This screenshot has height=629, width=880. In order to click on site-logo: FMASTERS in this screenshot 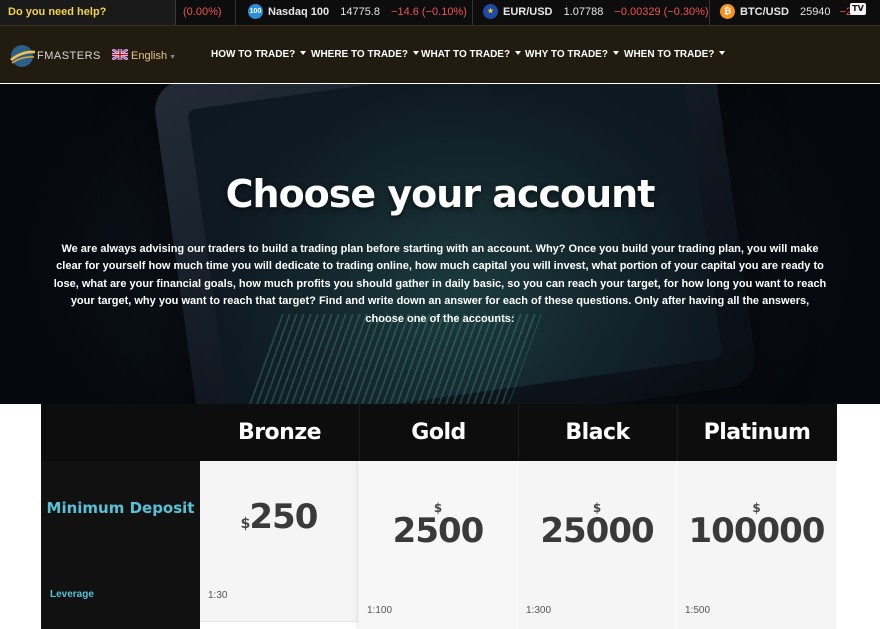, I will do `click(54, 56)`.